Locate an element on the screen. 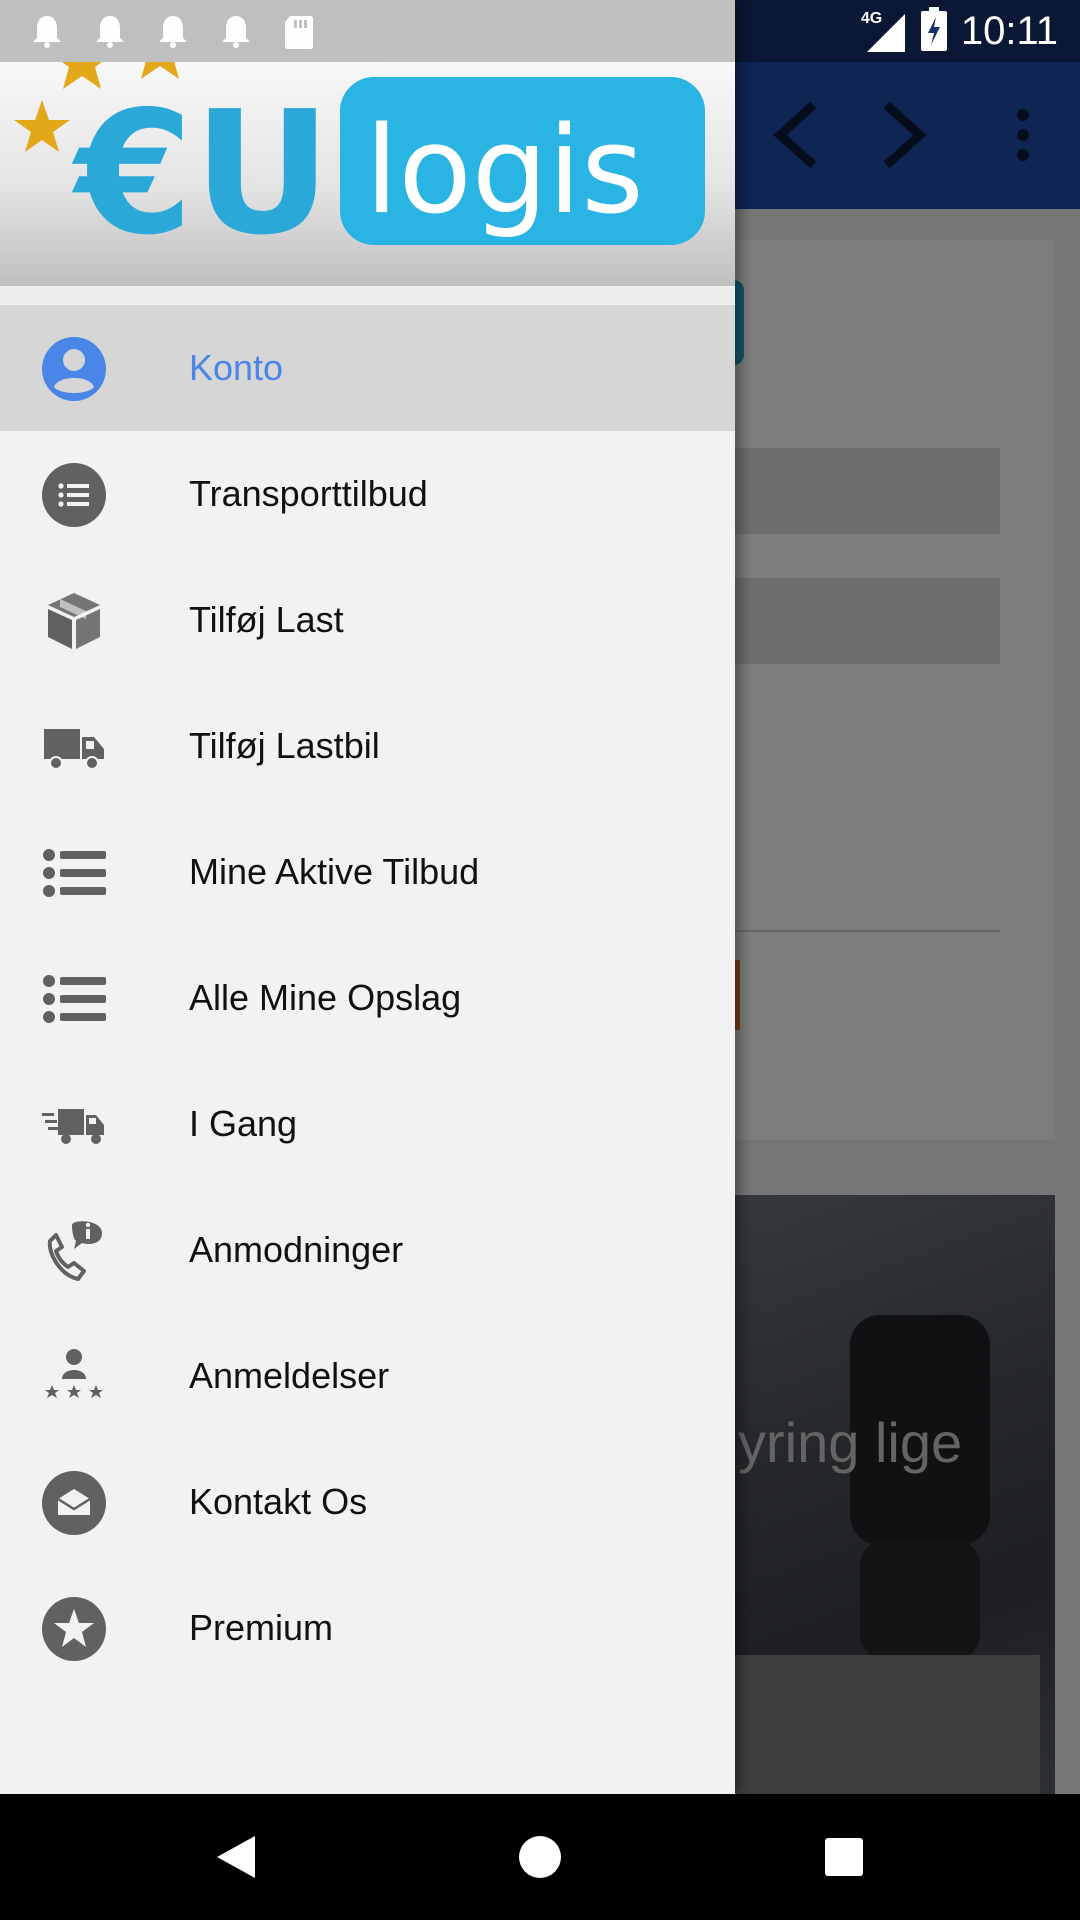 The image size is (1080, 1920). star-circle-icon is located at coordinates (74, 1629).